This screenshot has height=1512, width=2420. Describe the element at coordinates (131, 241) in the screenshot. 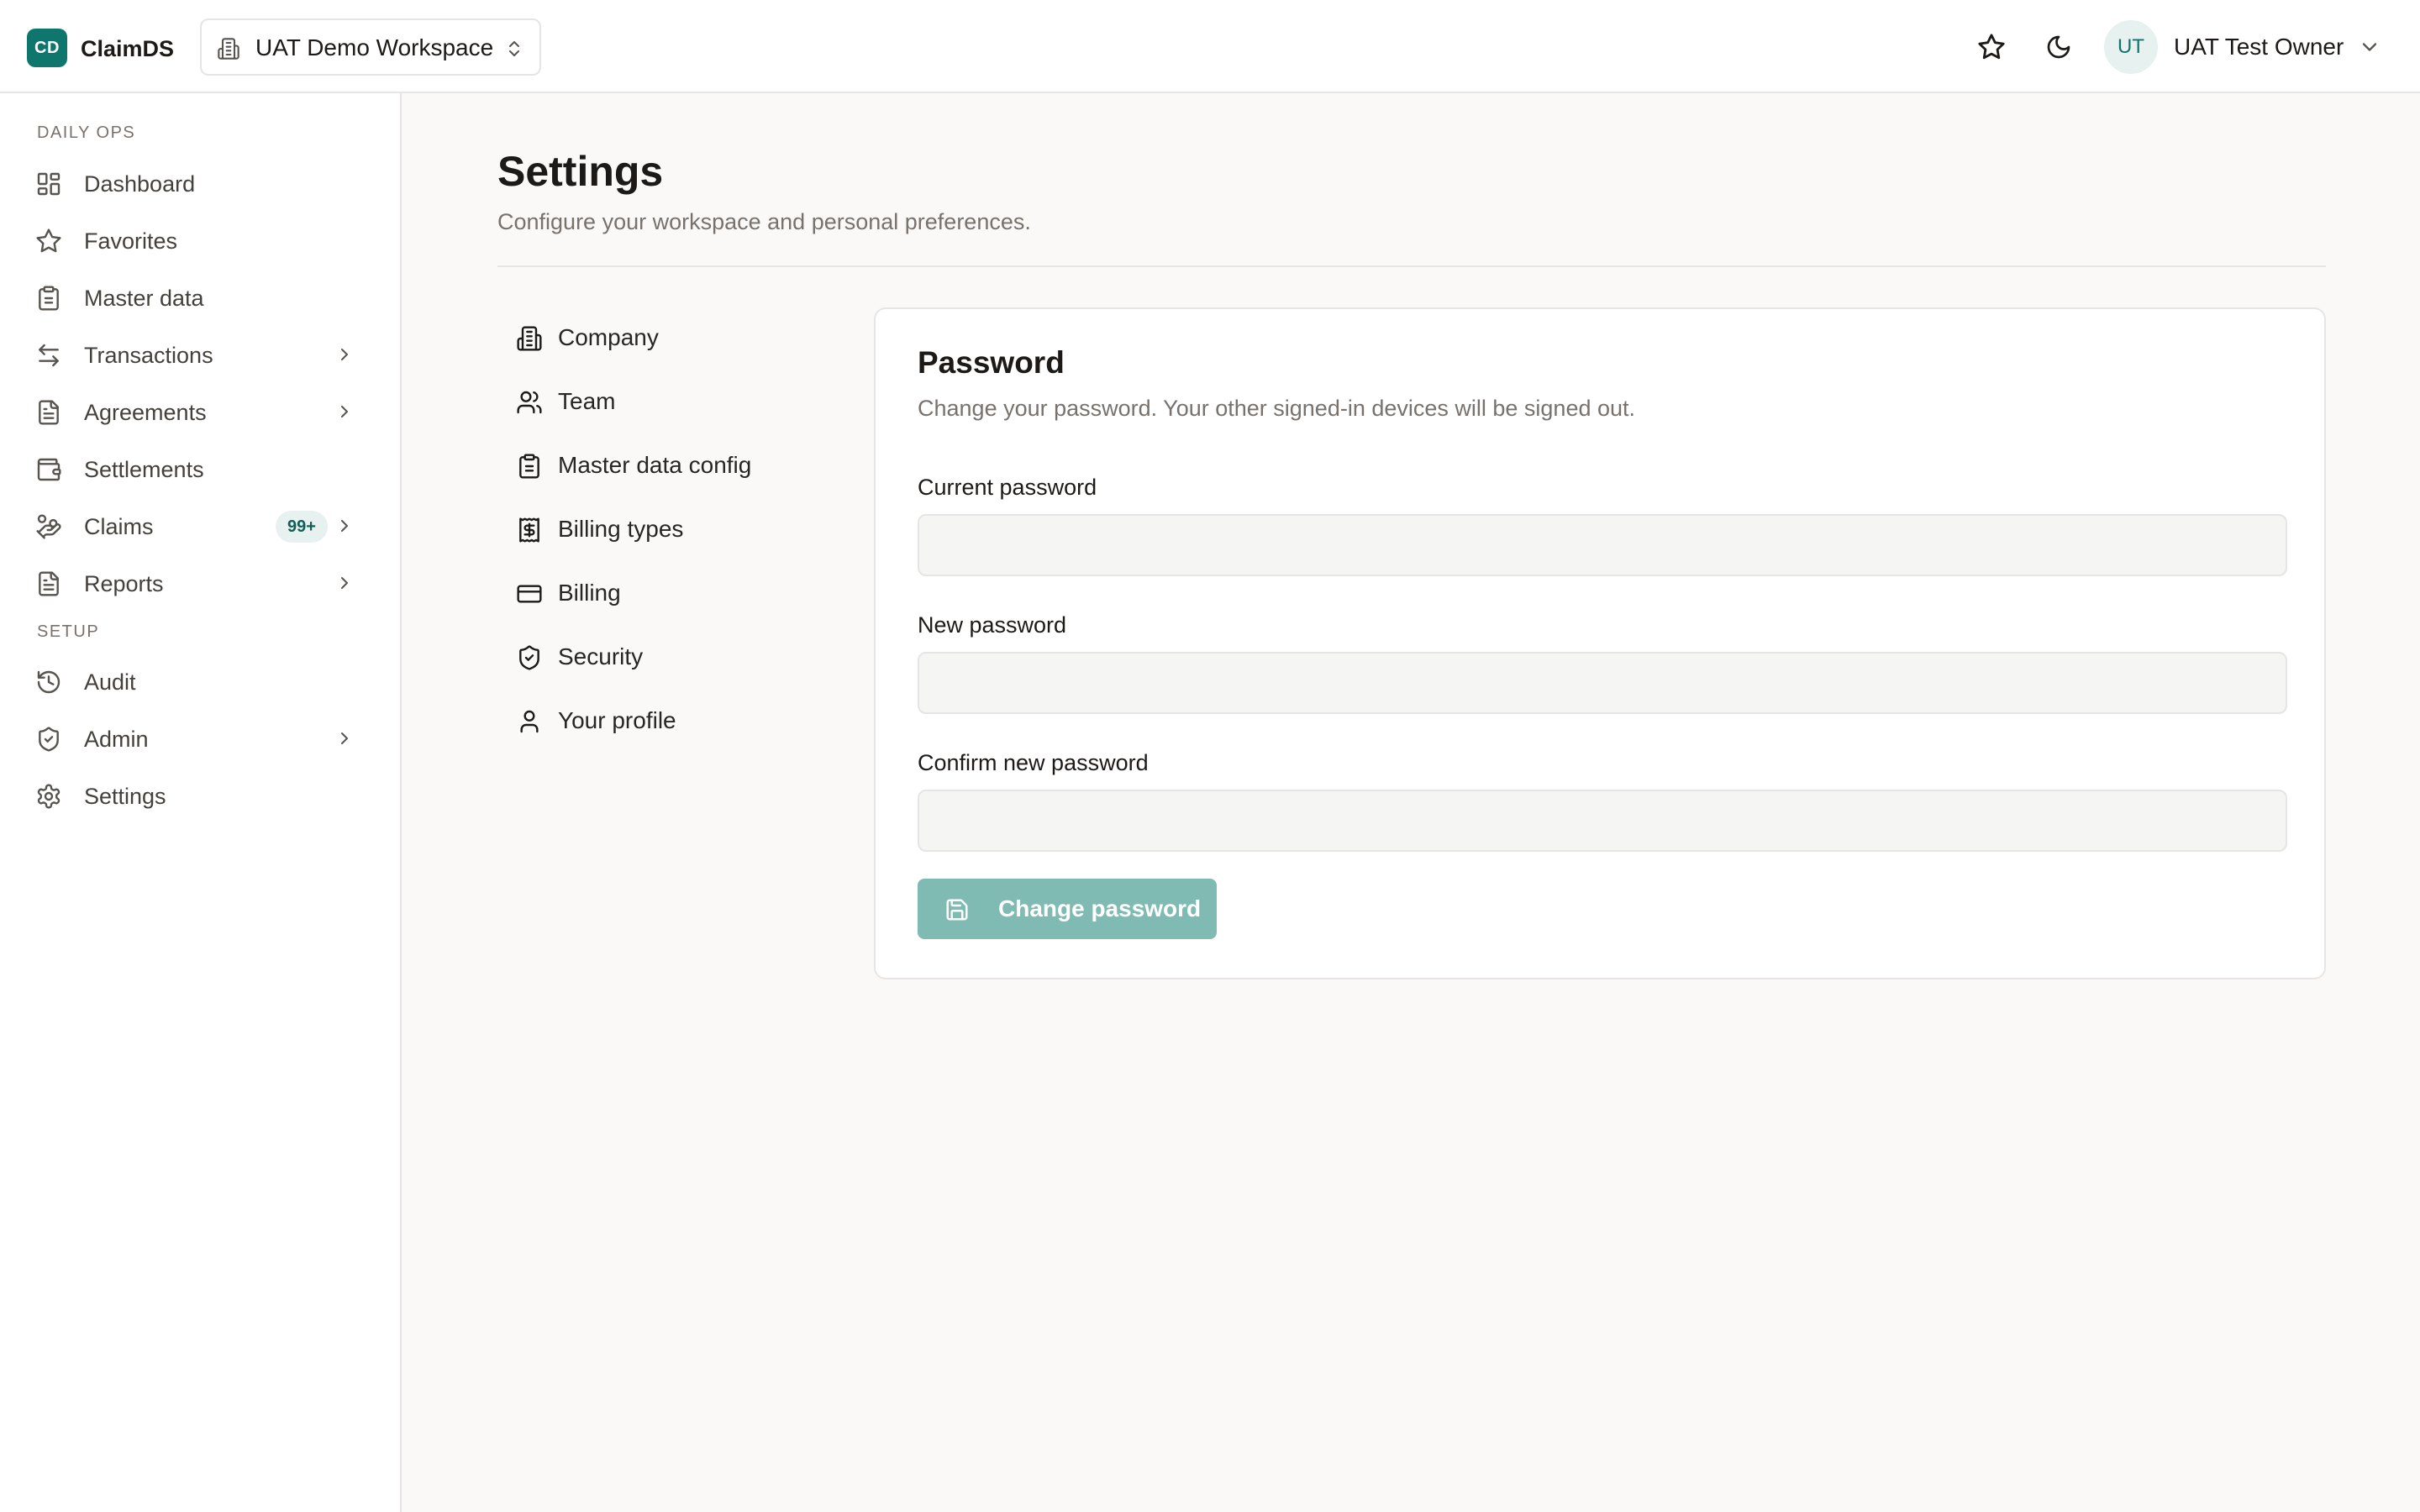

I see `sidebar-item-label: Favorites` at that location.